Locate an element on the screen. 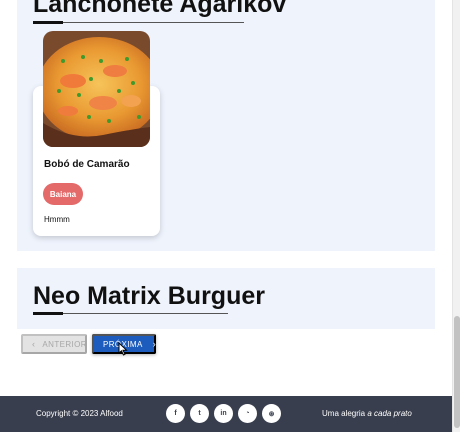  chevron-left-icon: ‹ is located at coordinates (34, 344).